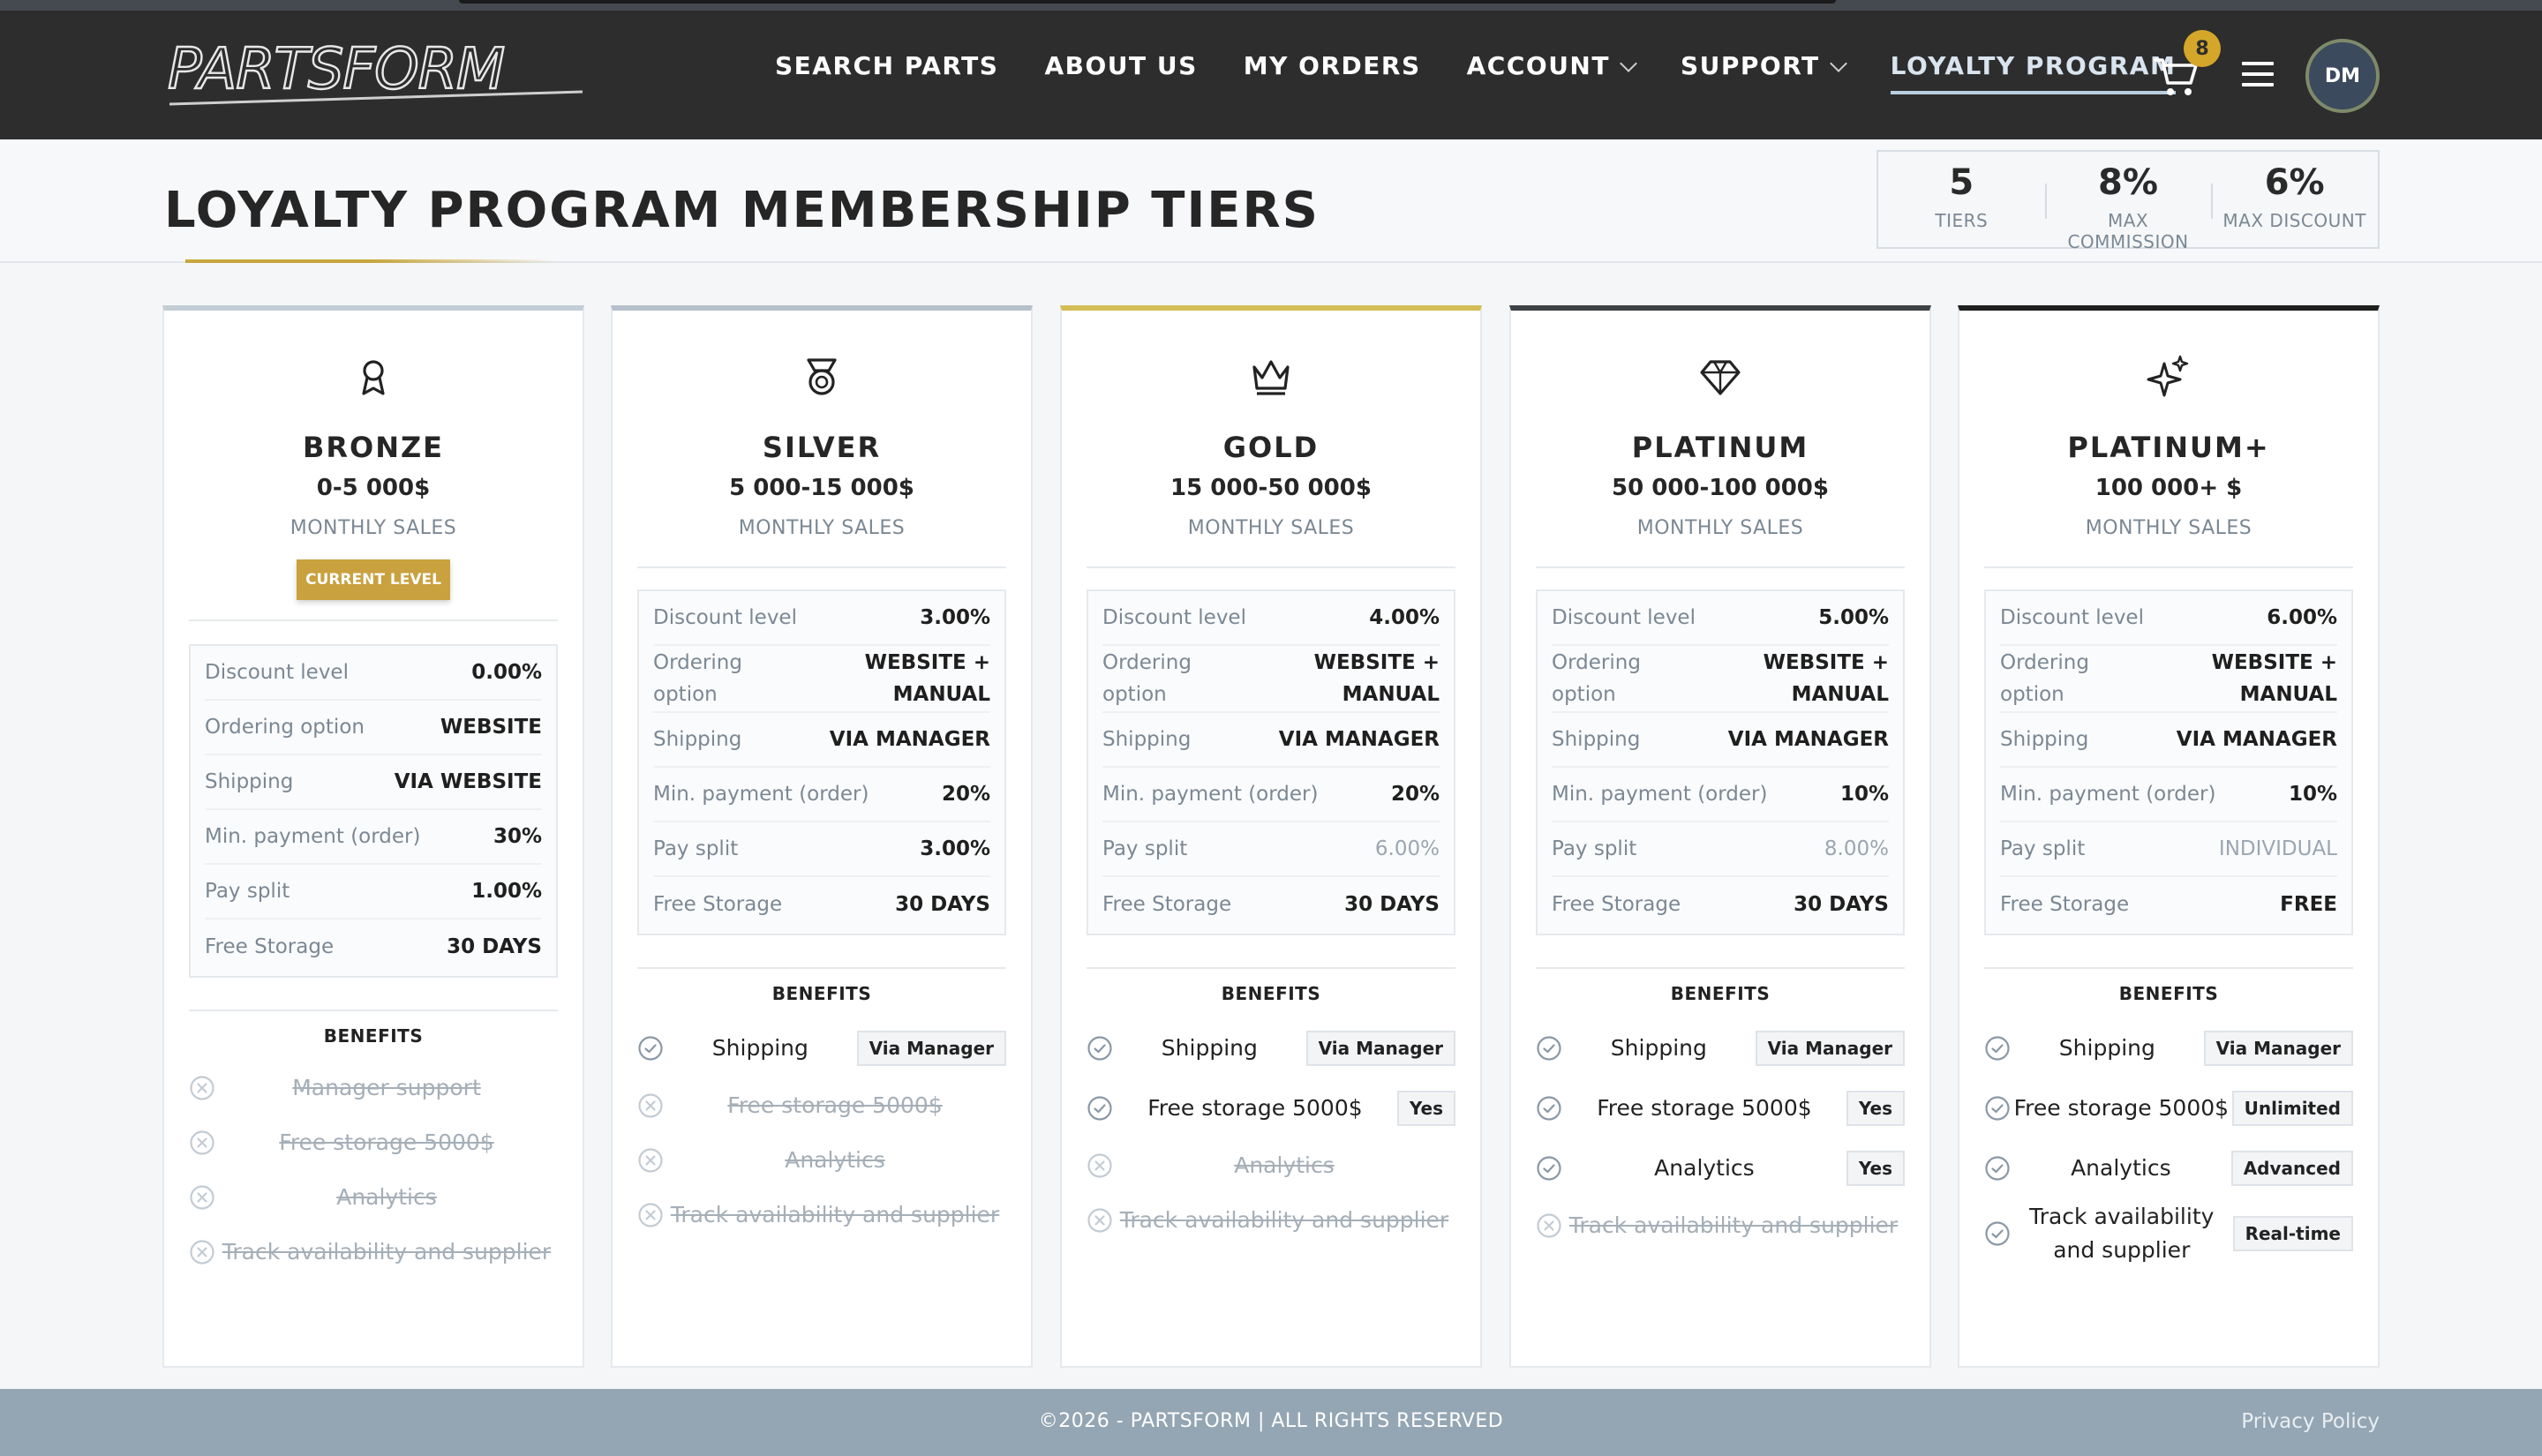 The width and height of the screenshot is (2542, 1456). I want to click on tier-name: SILVER, so click(822, 447).